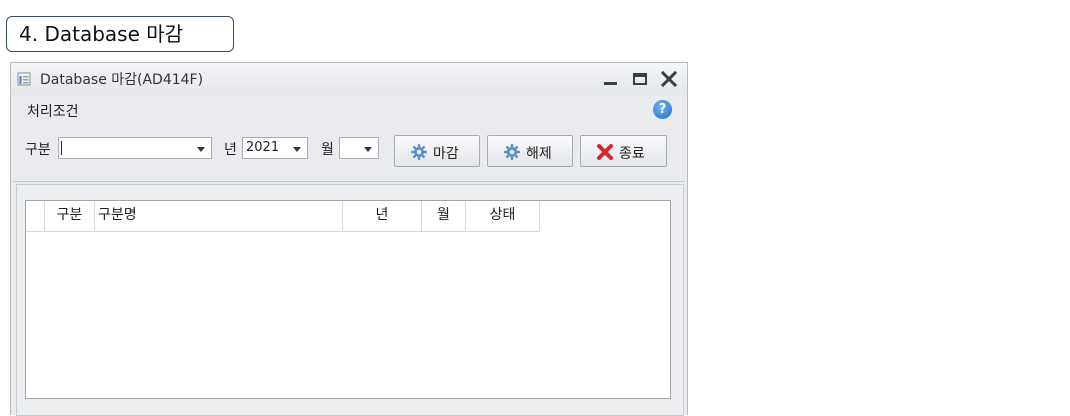  What do you see at coordinates (444, 216) in the screenshot?
I see `column-header-month: 월` at bounding box center [444, 216].